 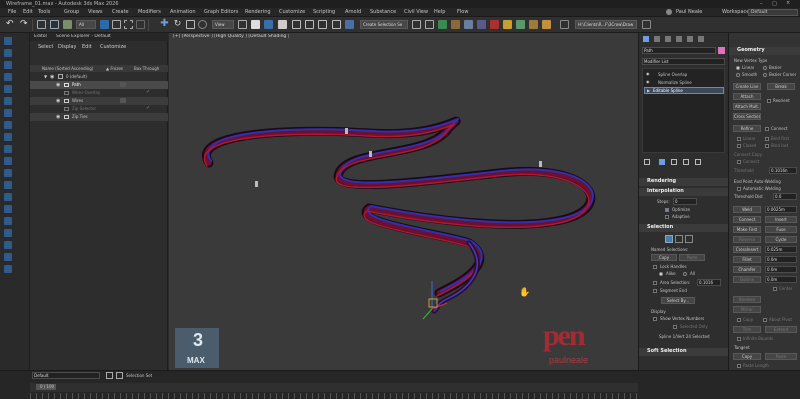 What do you see at coordinates (8, 41) in the screenshot?
I see `explorer-select-icon` at bounding box center [8, 41].